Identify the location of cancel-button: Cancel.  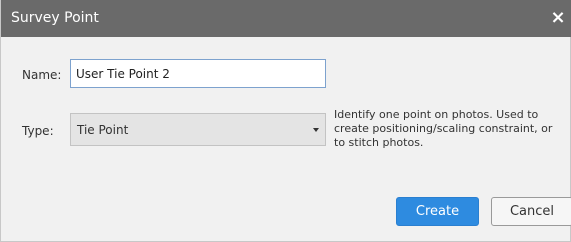
(531, 211).